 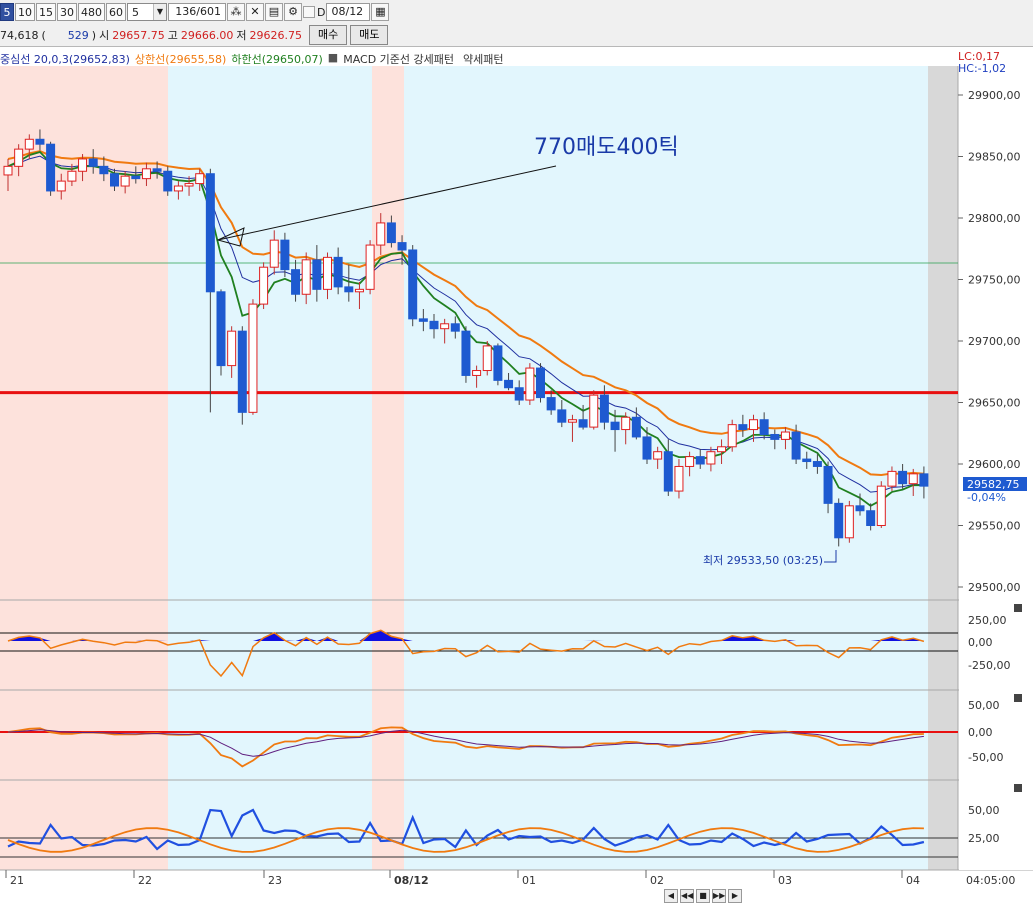 I want to click on panel-close-icon, so click(x=1018, y=698).